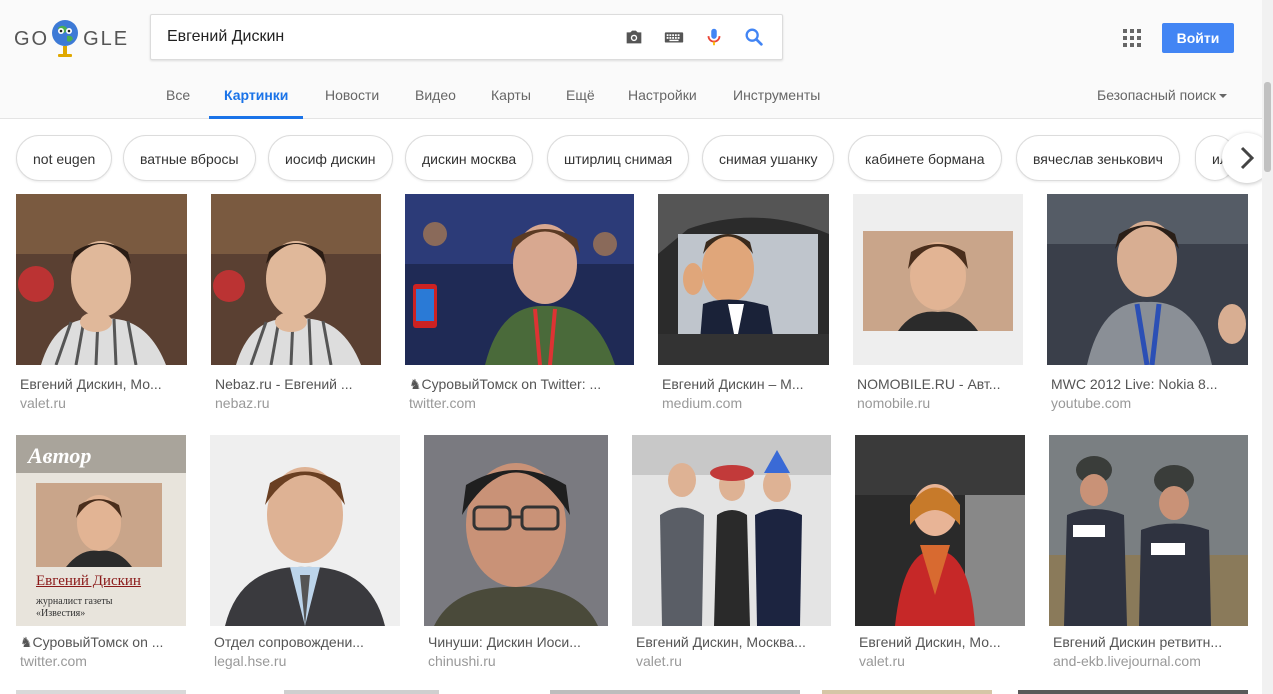 The height and width of the screenshot is (694, 1273). I want to click on result-site: youtube.com, so click(1091, 403).